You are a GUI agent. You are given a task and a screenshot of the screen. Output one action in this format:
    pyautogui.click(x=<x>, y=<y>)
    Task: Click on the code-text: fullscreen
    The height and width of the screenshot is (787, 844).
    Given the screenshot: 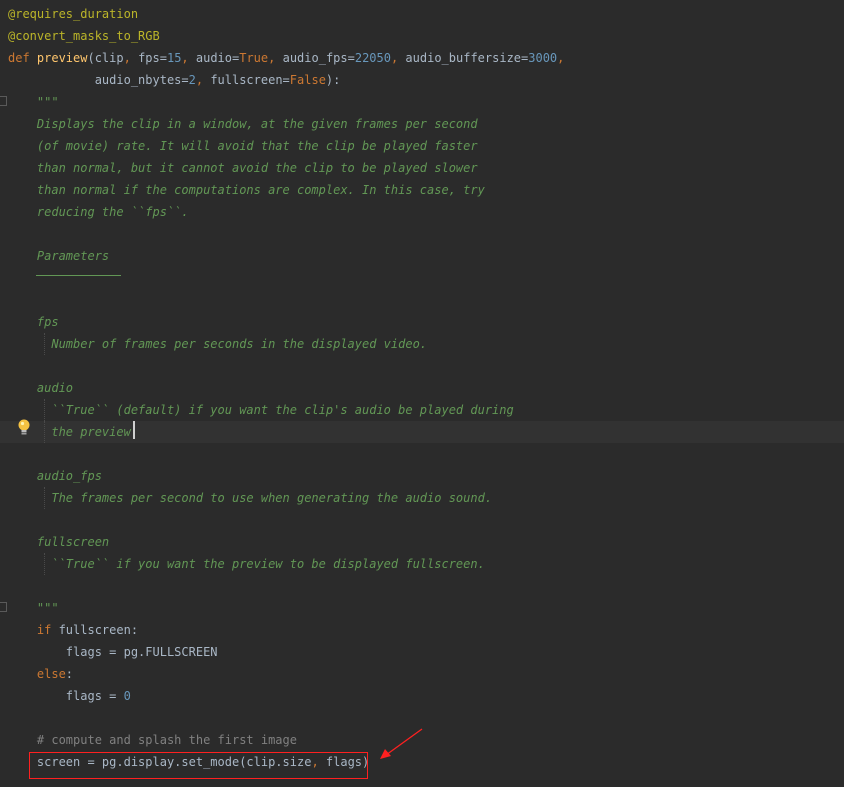 What is the action you would take?
    pyautogui.click(x=58, y=542)
    